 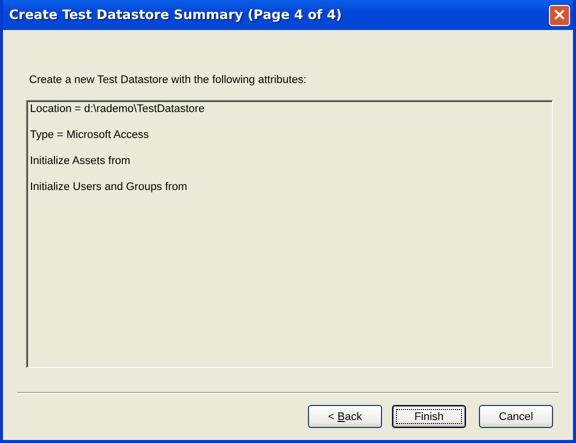 I want to click on instruction-text: Create a new Test Datastore with the following attributes:, so click(x=168, y=80).